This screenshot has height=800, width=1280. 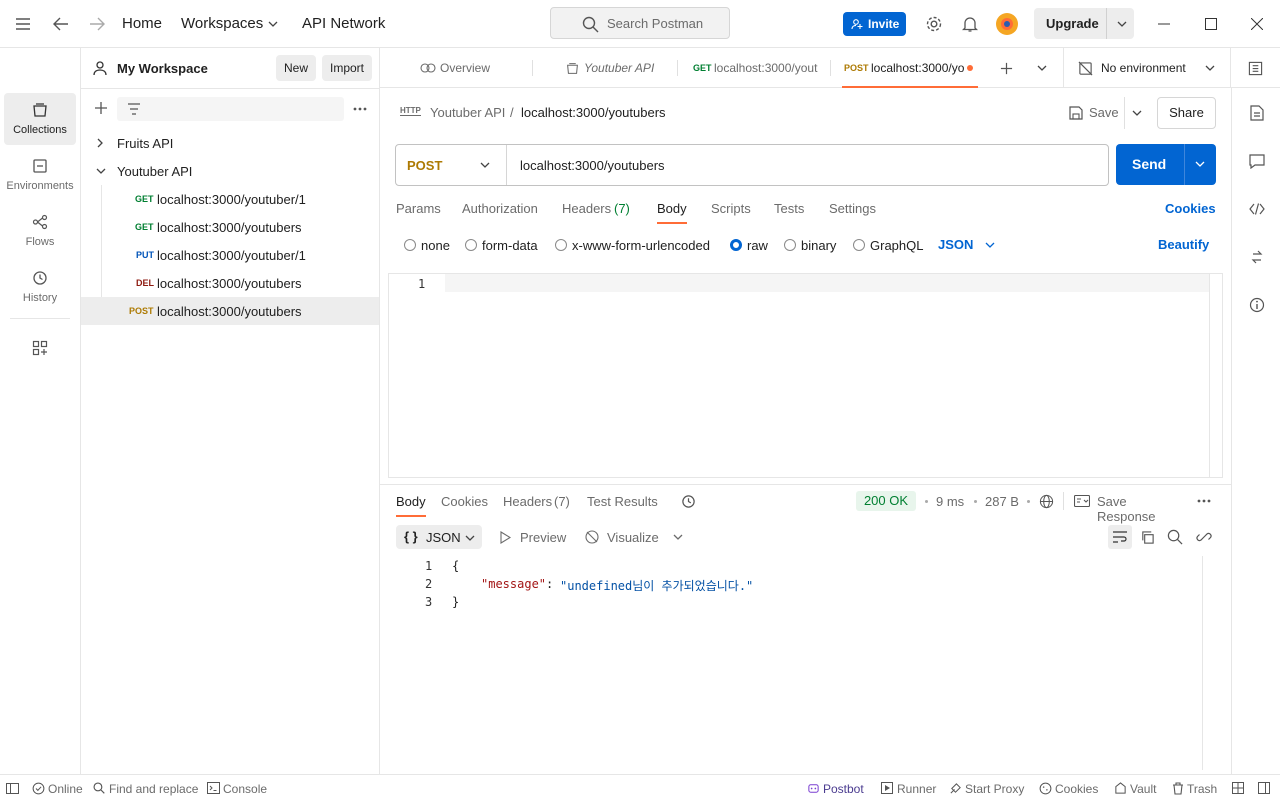 I want to click on minimize-icon, so click(x=1164, y=24).